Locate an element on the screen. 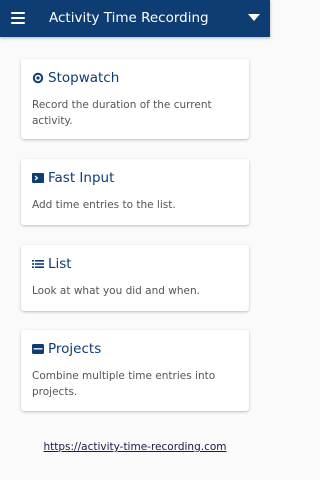 The height and width of the screenshot is (480, 320). card-title: Stopwatch is located at coordinates (84, 78).